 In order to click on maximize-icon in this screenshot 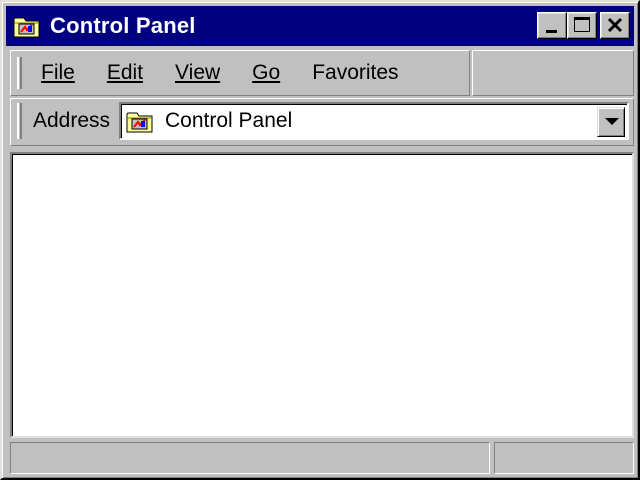, I will do `click(582, 24)`.